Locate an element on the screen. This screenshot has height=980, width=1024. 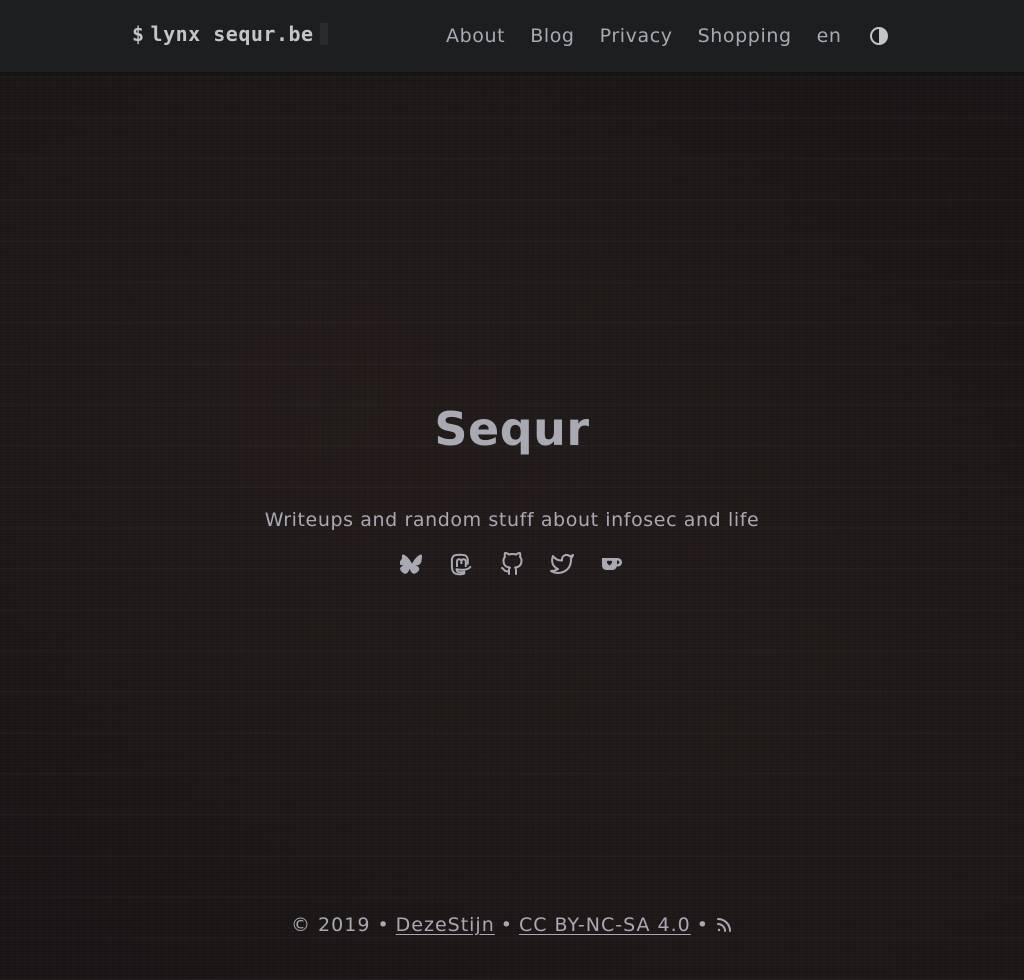
social-links is located at coordinates (512, 563).